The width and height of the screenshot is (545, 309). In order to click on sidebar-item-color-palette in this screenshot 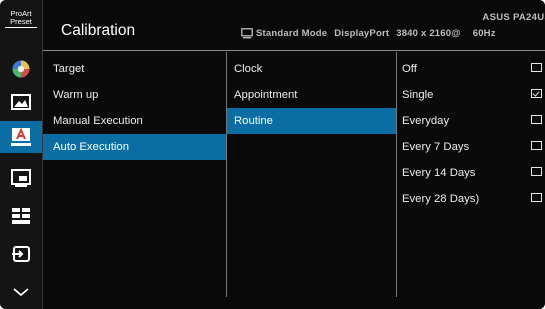, I will do `click(21, 69)`.